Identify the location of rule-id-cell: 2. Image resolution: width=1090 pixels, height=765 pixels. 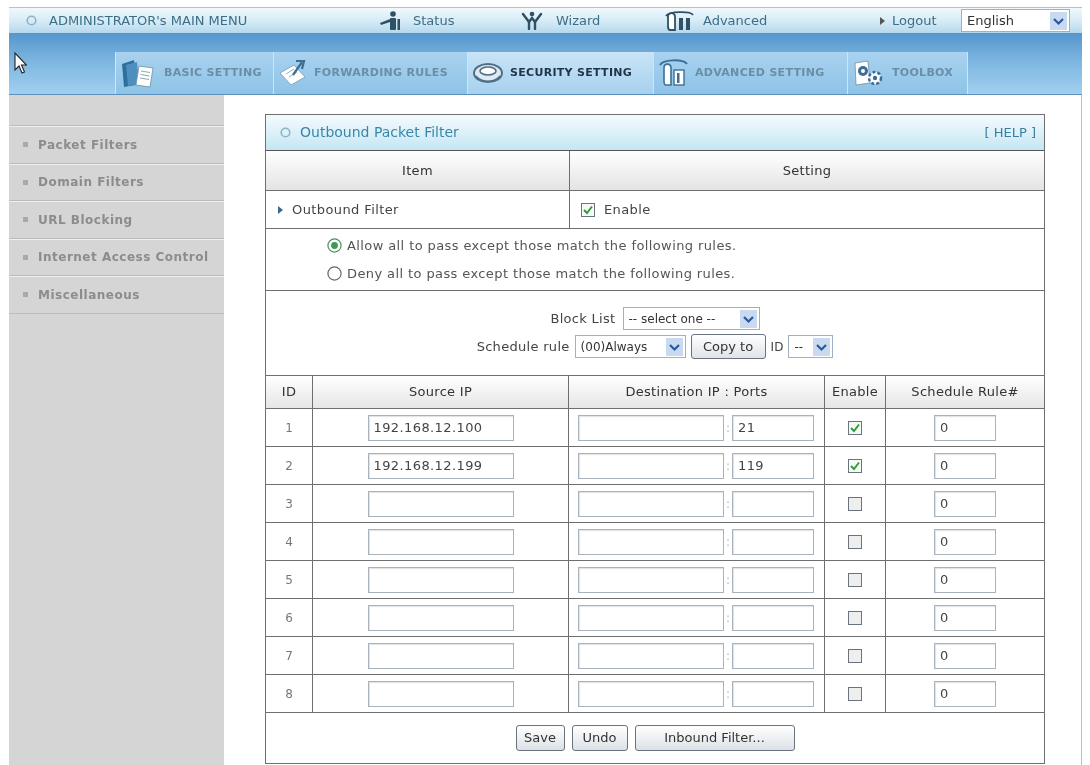
(289, 465).